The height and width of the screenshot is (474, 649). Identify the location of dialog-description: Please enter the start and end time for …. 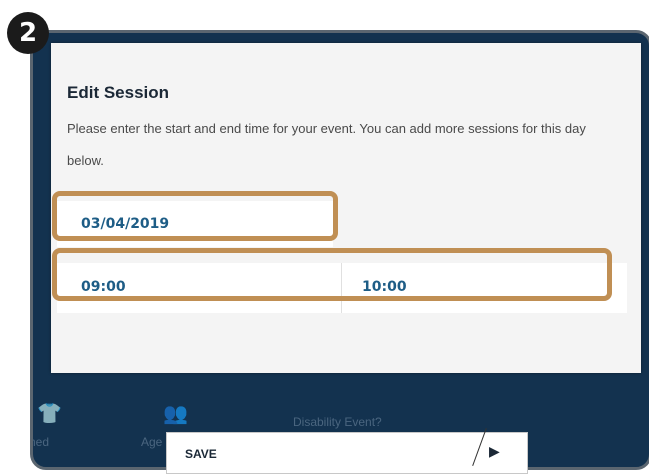
(326, 144).